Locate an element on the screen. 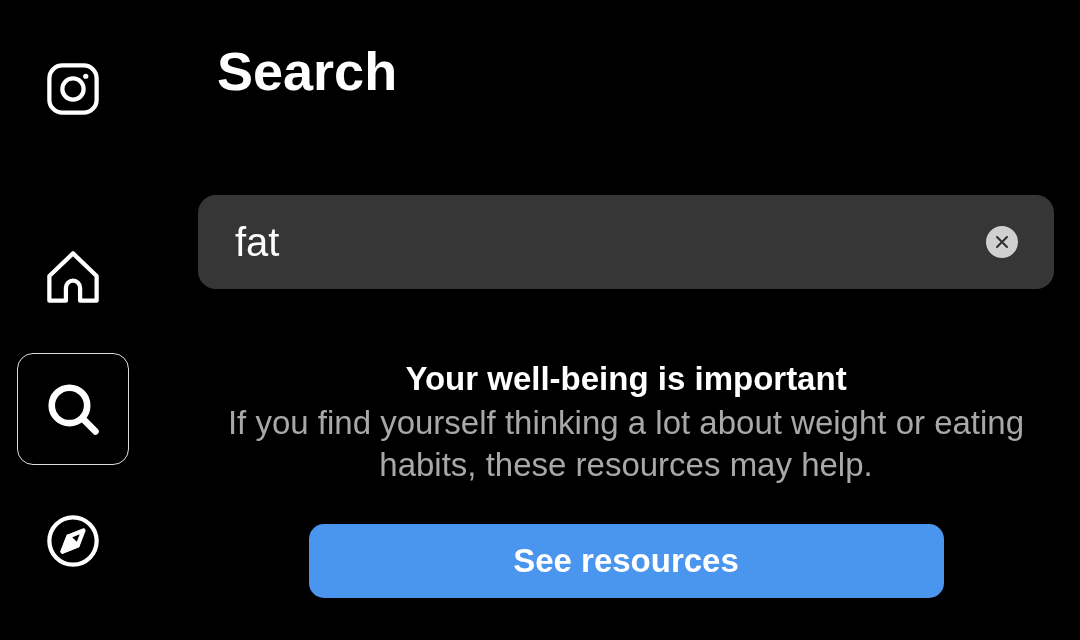 Image resolution: width=1080 pixels, height=640 pixels. notice-heading: Your well-being is important is located at coordinates (626, 379).